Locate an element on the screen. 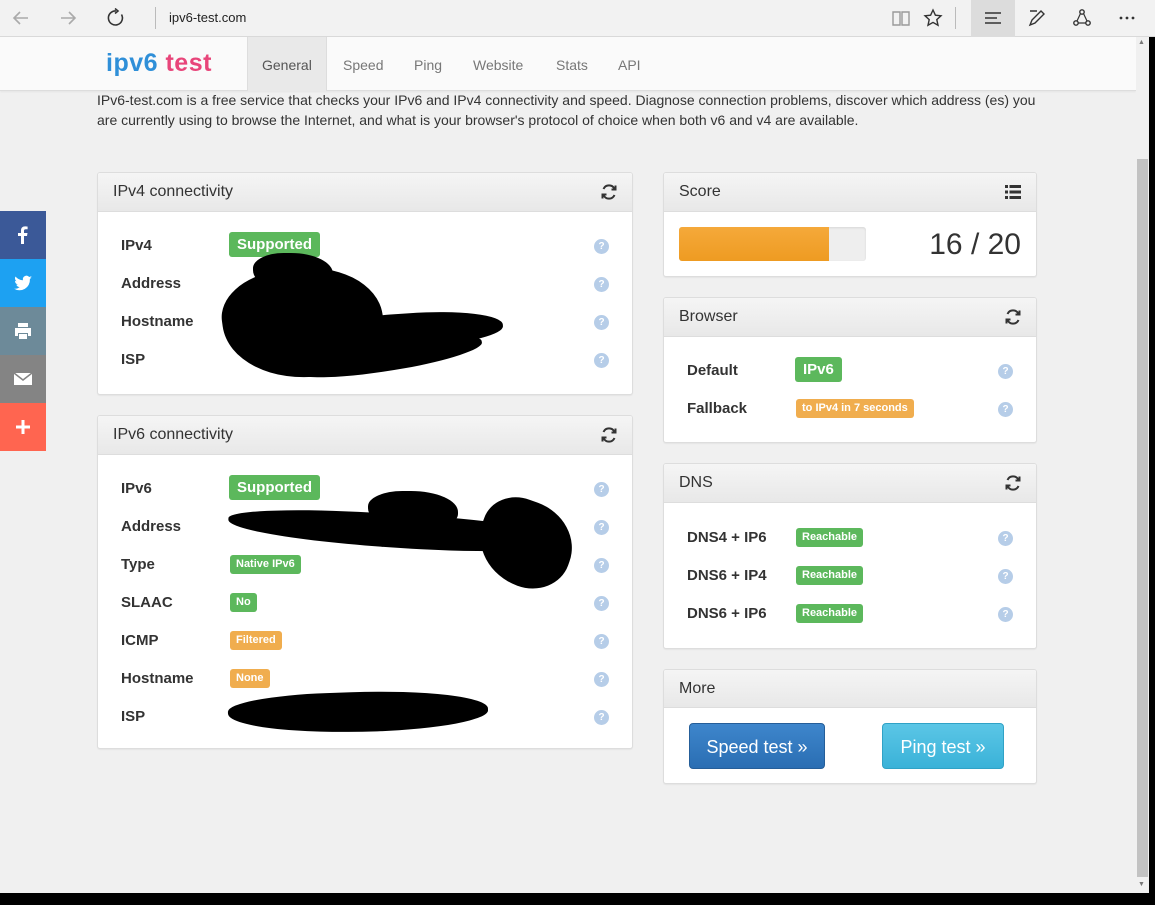 The width and height of the screenshot is (1155, 905). hub-icon-wrap is located at coordinates (993, 18).